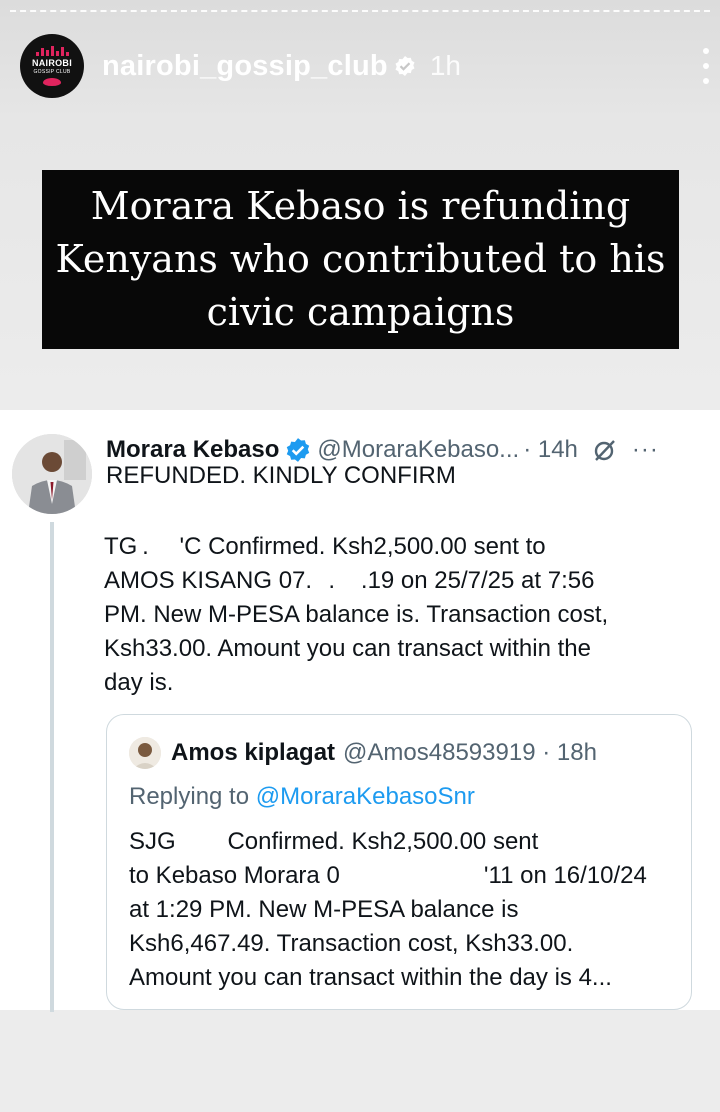  Describe the element at coordinates (52, 51) in the screenshot. I see `logo-bars-icon` at that location.